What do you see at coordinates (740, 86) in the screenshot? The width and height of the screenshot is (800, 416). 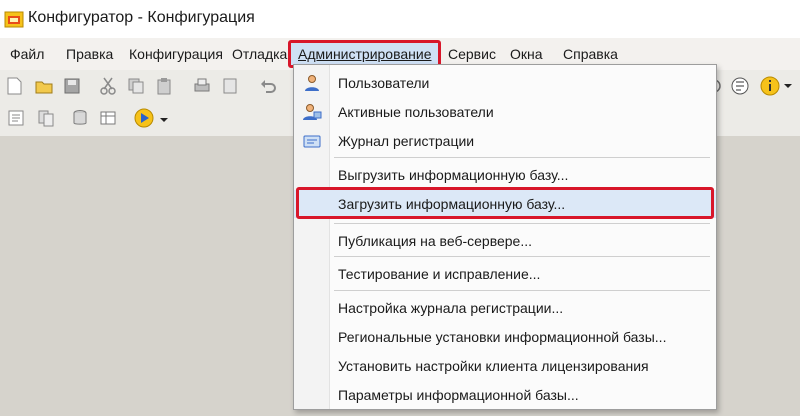 I see `document-edit-icon` at bounding box center [740, 86].